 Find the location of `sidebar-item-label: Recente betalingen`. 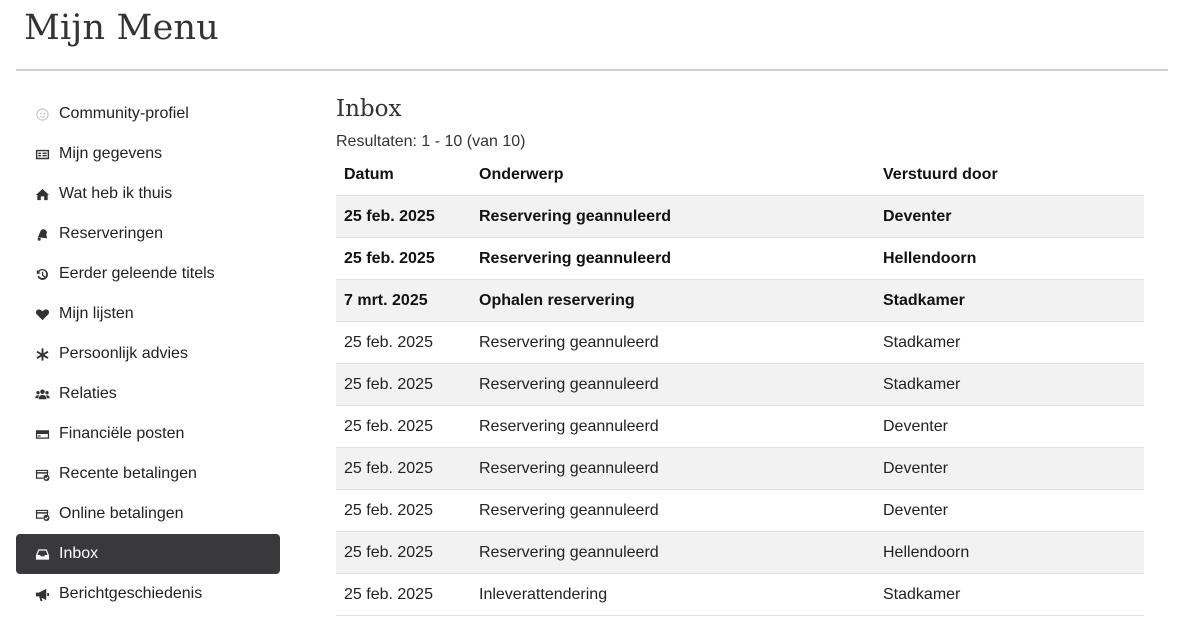

sidebar-item-label: Recente betalingen is located at coordinates (128, 473).